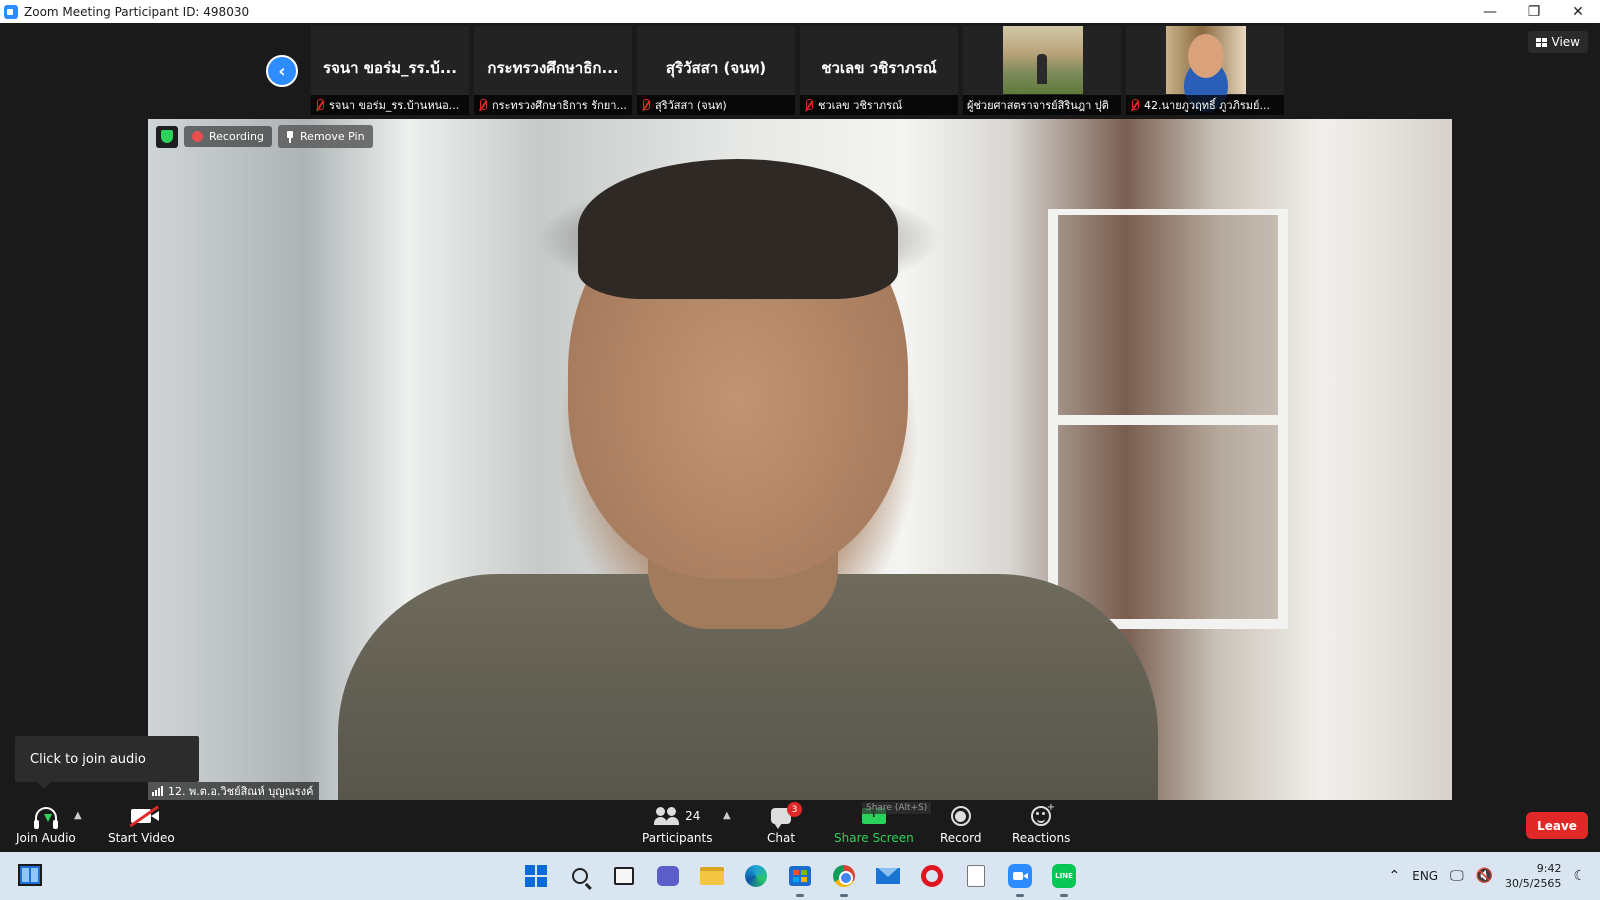  I want to click on language-indicator: ENG, so click(1425, 876).